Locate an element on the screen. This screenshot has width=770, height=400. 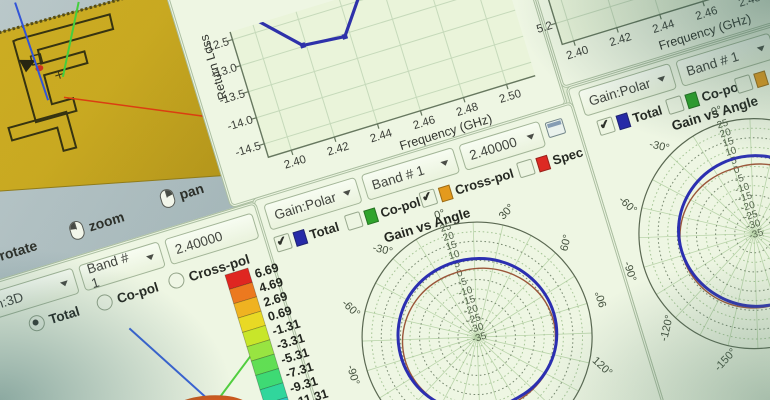
svg-text: -120° is located at coordinates (667, 328).